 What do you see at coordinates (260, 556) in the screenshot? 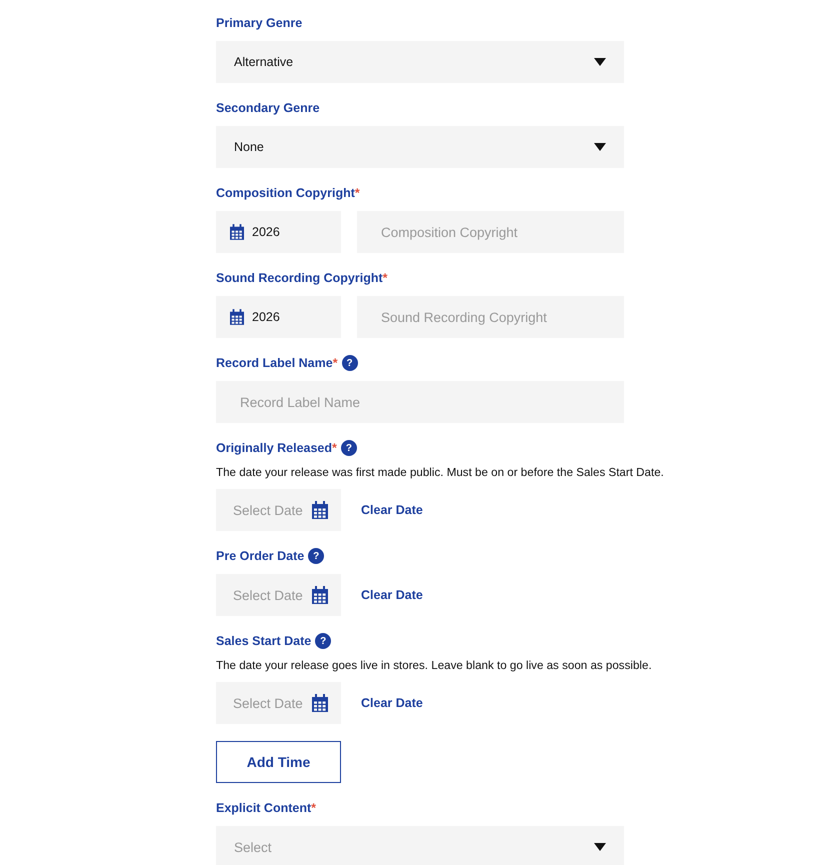
I see `field-label: Pre Order Date` at bounding box center [260, 556].